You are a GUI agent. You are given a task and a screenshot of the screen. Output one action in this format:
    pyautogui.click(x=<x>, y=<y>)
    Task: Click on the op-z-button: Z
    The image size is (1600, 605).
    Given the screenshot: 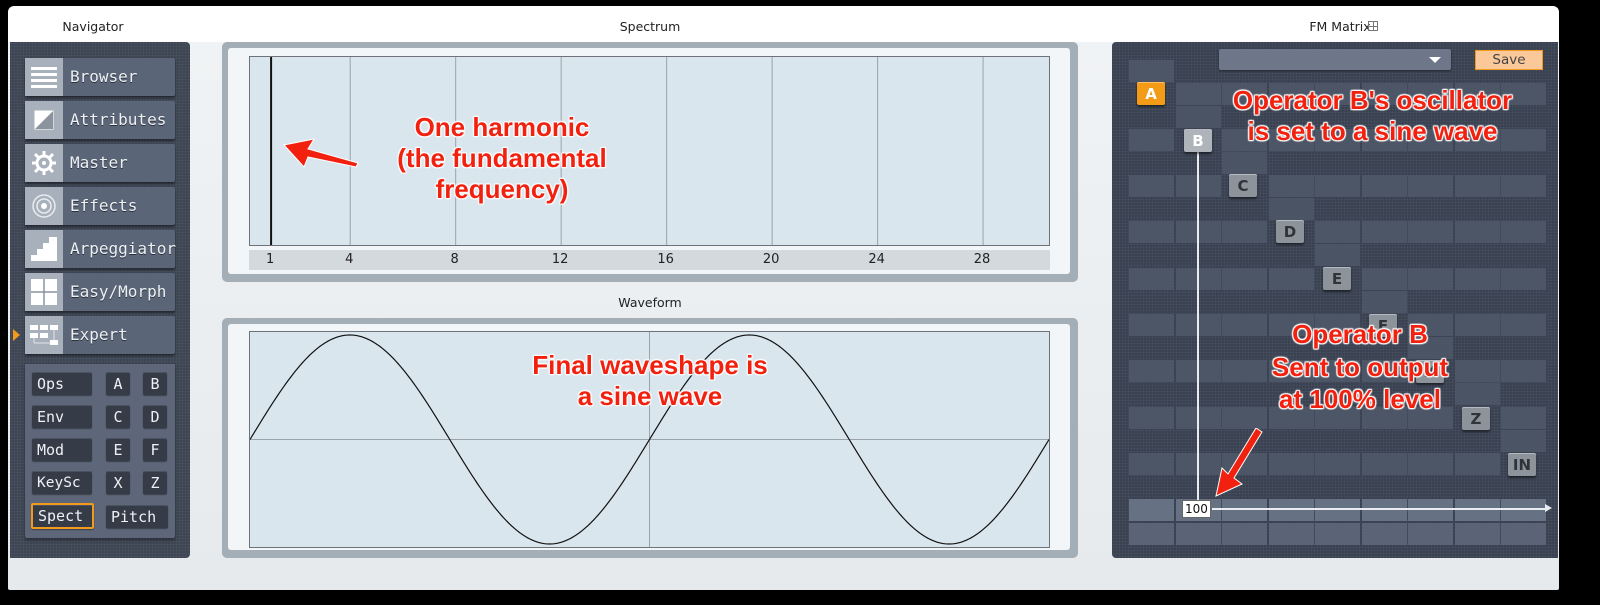 What is the action you would take?
    pyautogui.click(x=155, y=482)
    